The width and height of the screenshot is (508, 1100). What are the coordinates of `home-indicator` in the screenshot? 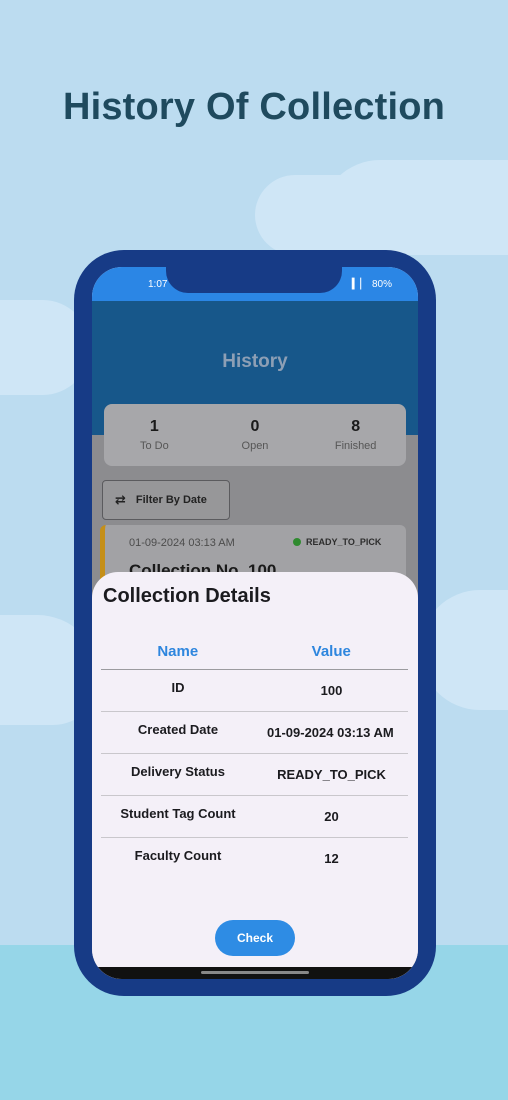 It's located at (255, 972).